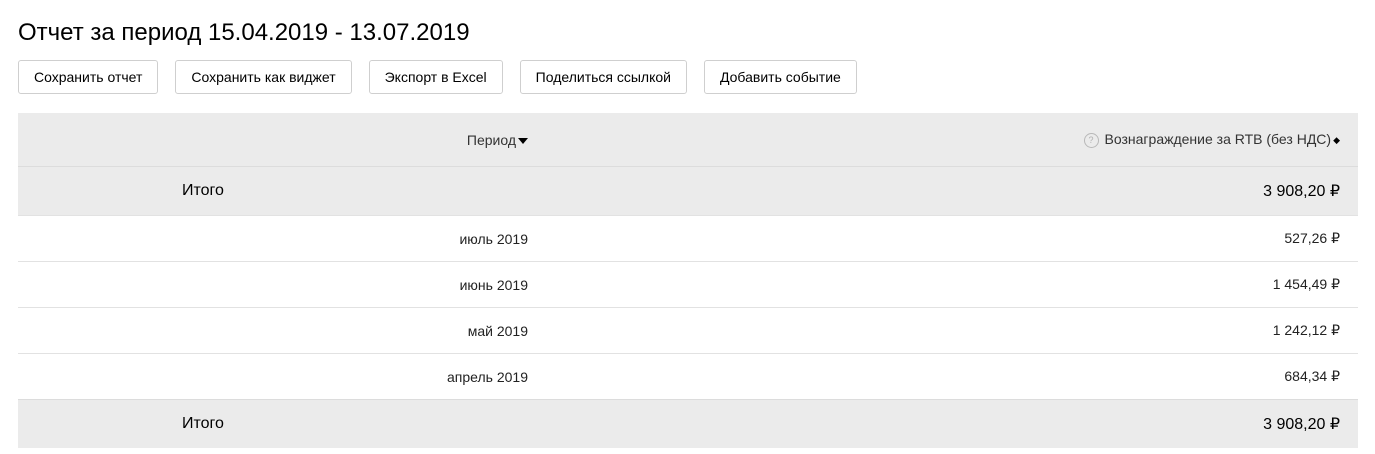  What do you see at coordinates (1336, 140) in the screenshot?
I see `sort-both-icon: ◆` at bounding box center [1336, 140].